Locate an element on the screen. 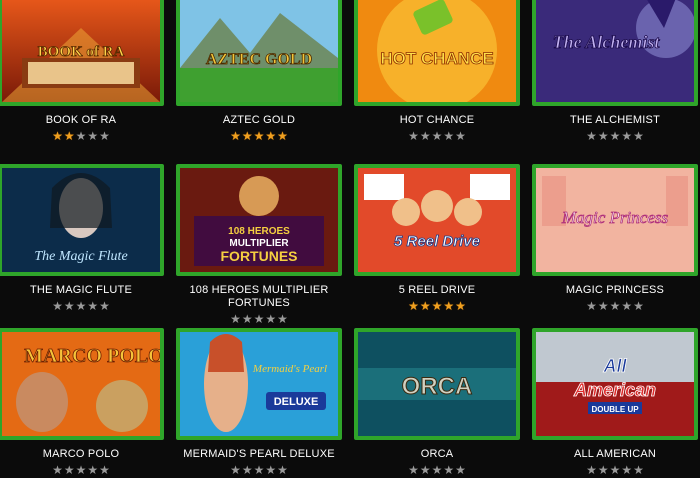 This screenshot has width=700, height=478. game-title: ORCA is located at coordinates (437, 454).